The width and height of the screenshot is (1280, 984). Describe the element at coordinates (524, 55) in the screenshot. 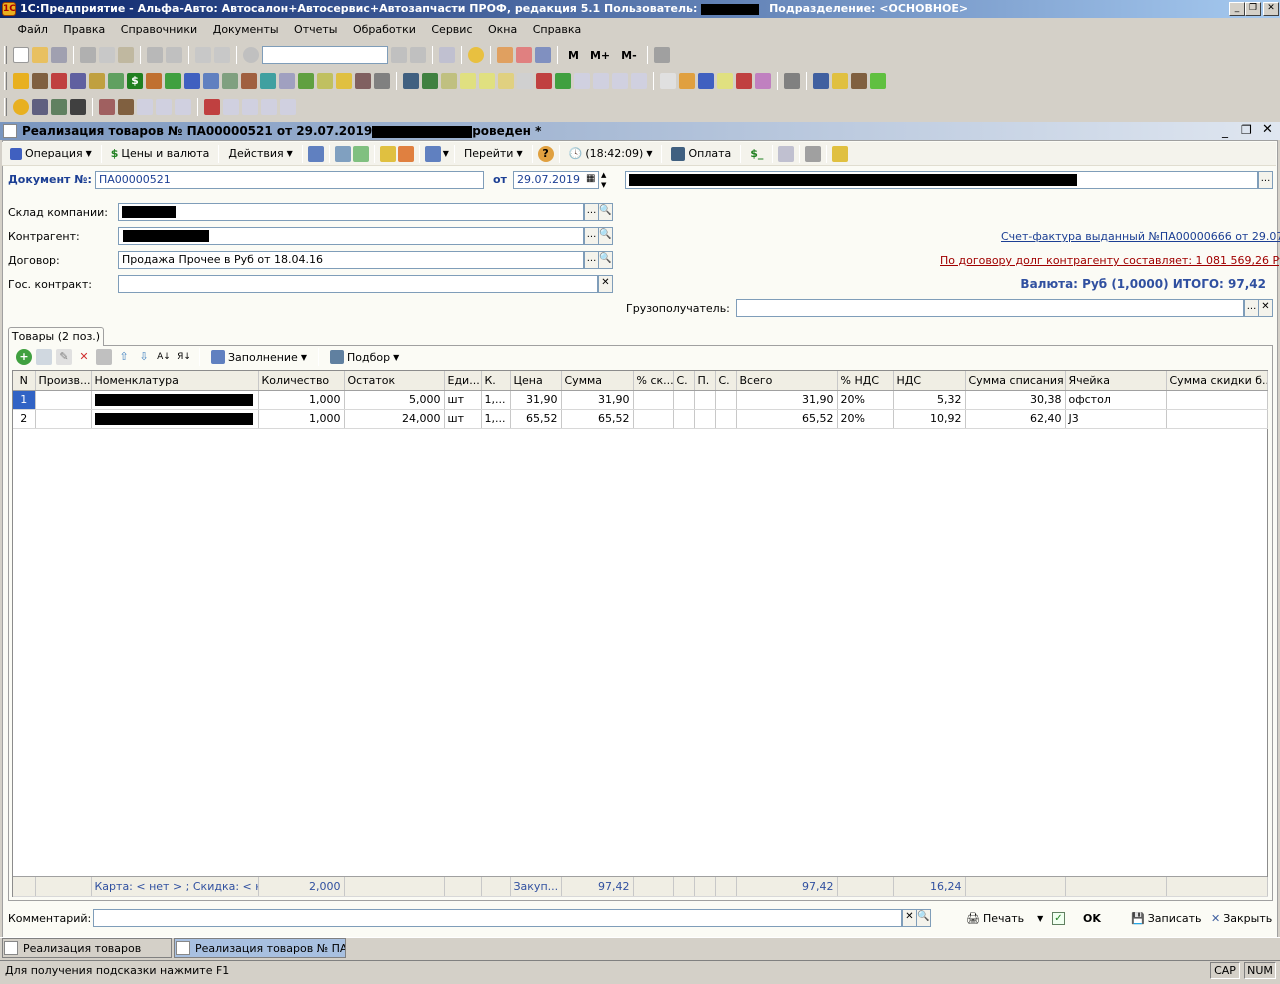

I see `calendar-icon` at that location.